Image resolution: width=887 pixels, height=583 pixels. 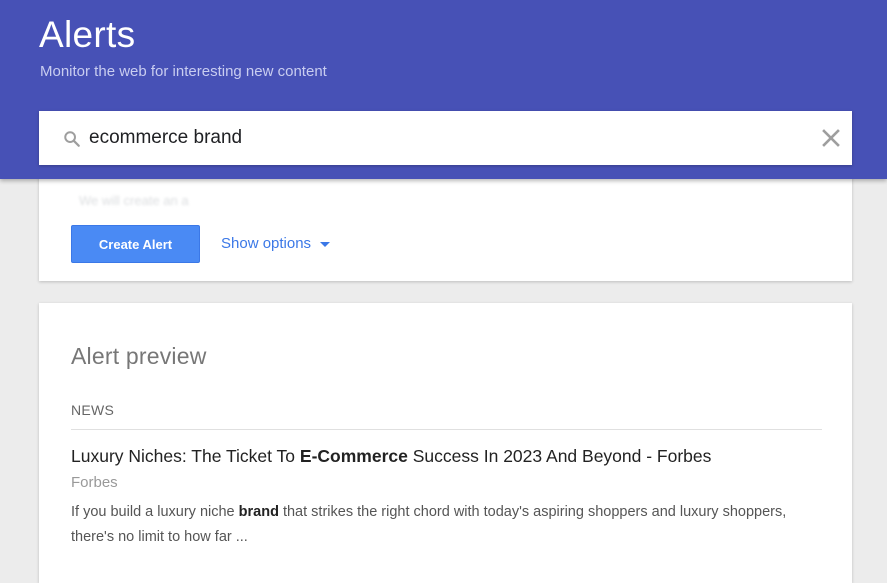 I want to click on caret-down-icon, so click(x=325, y=244).